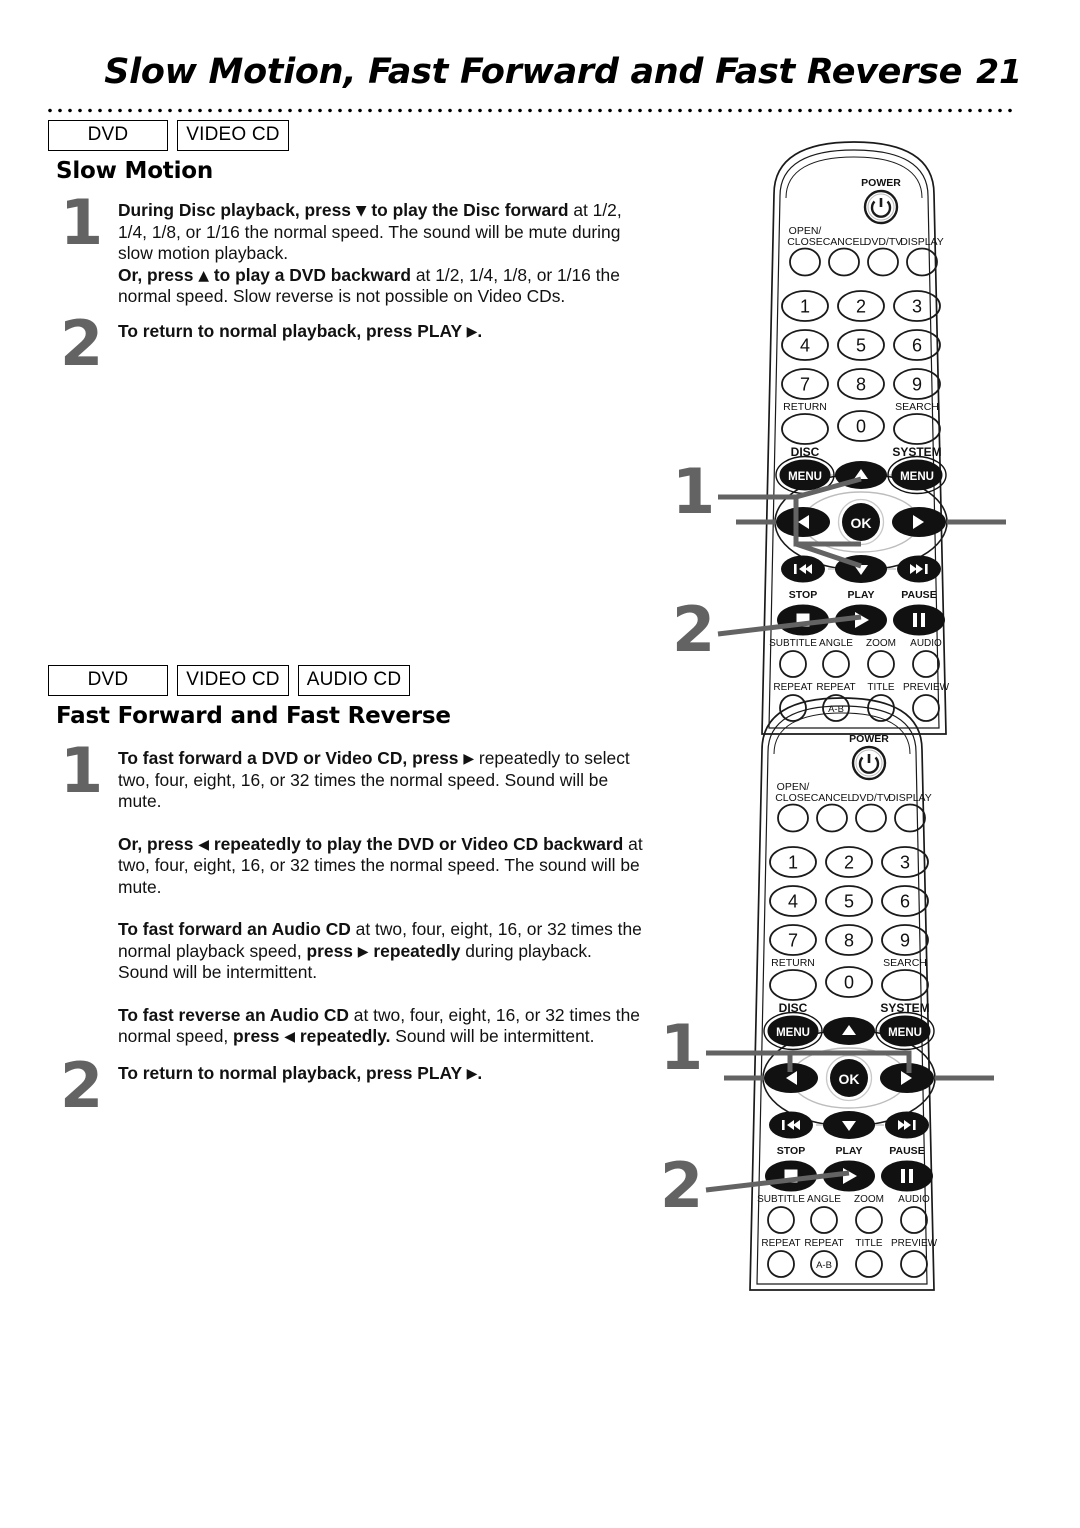  Describe the element at coordinates (694, 491) in the screenshot. I see `callout-number-1: 1` at that location.